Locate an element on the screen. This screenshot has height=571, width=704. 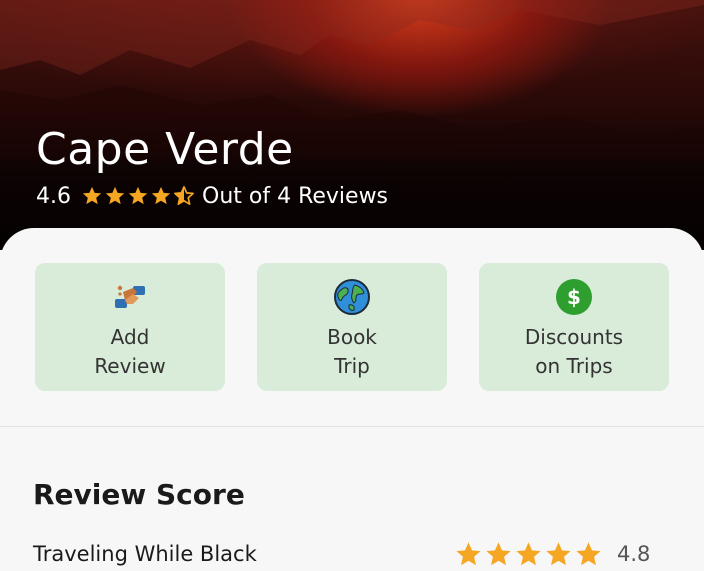
discounts-label-line2: on Trips is located at coordinates (574, 366).